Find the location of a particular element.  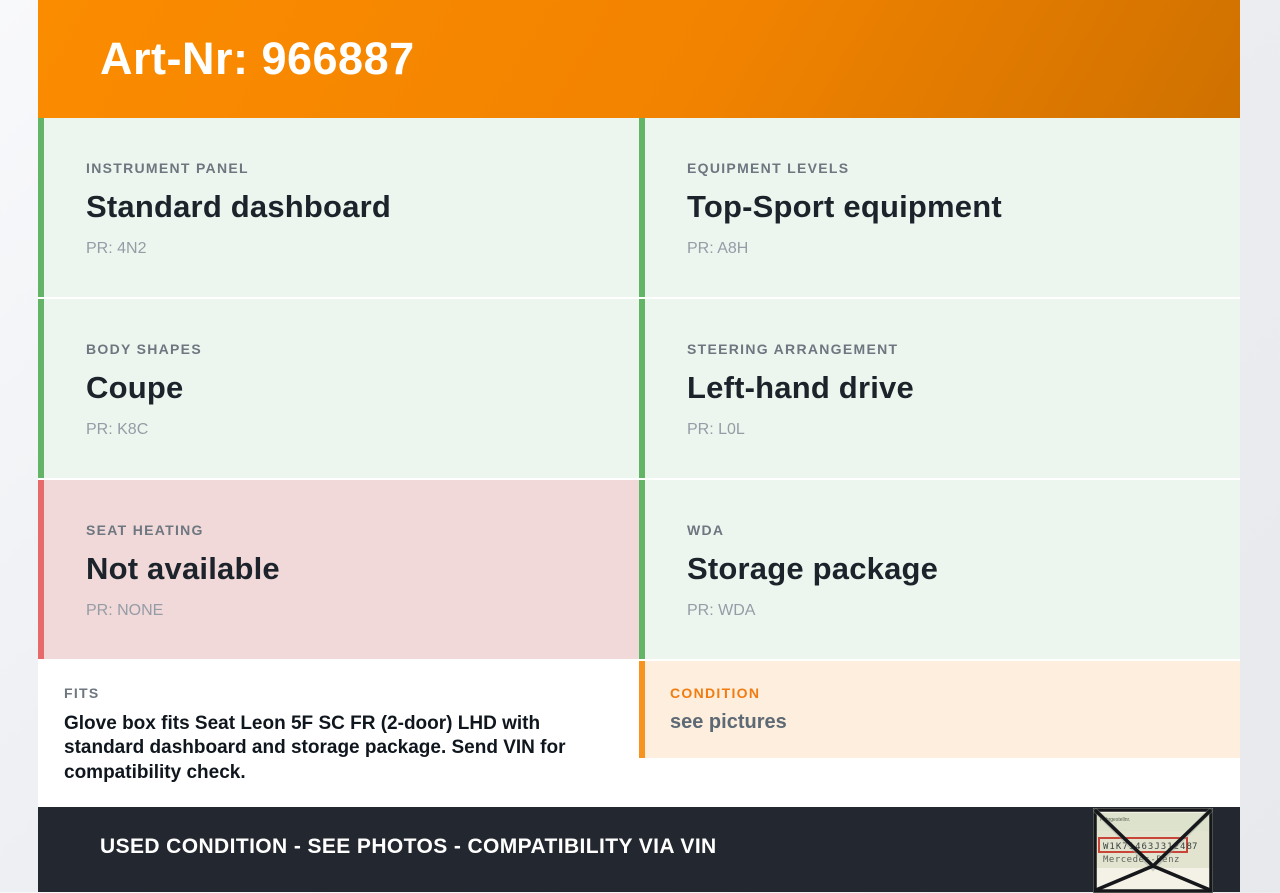

condition-value: see pictures is located at coordinates (728, 722).